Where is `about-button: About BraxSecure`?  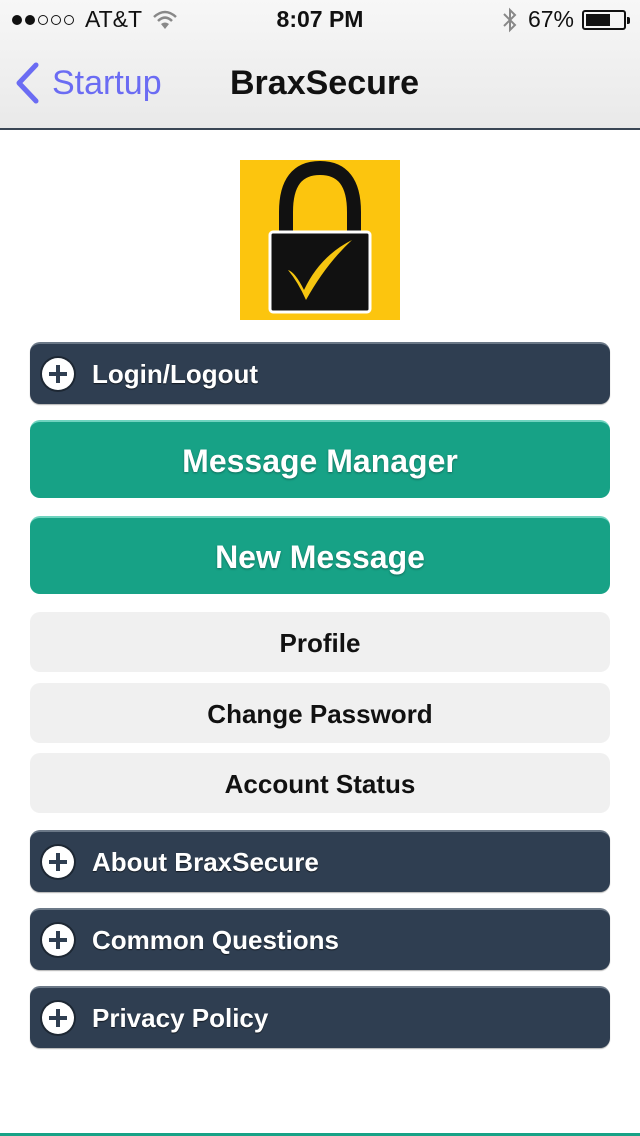
about-button: About BraxSecure is located at coordinates (320, 861).